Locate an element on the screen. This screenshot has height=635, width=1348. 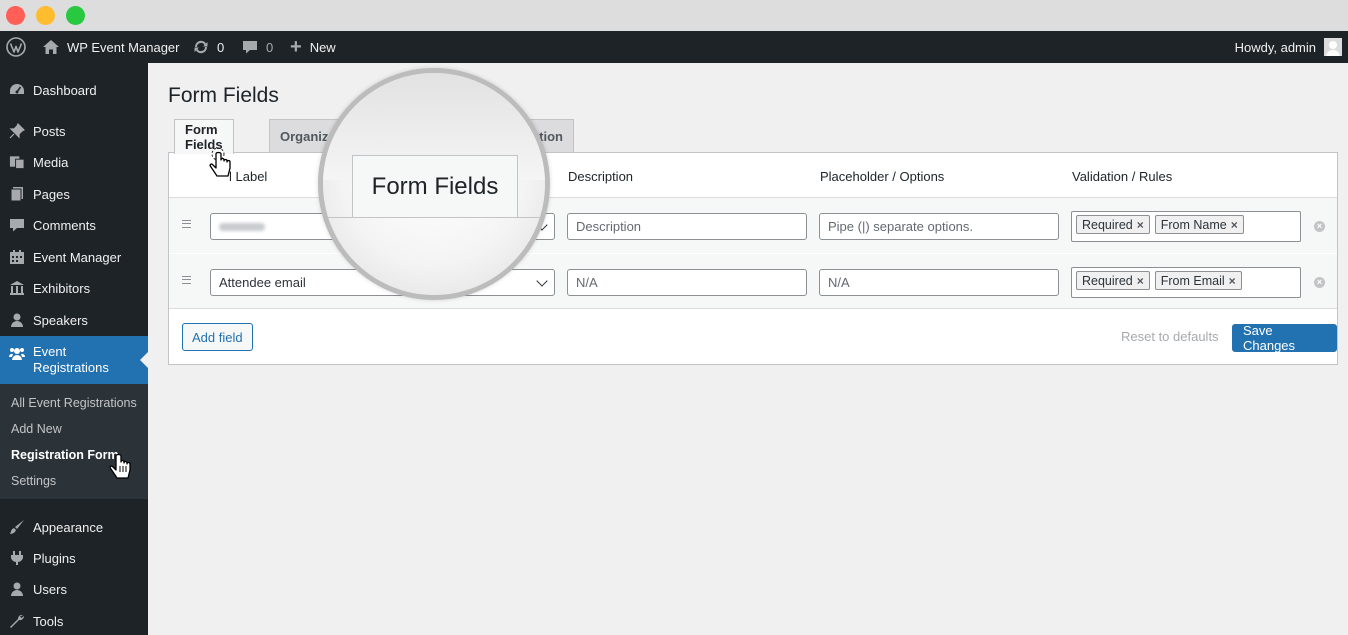
pages-icon is located at coordinates (17, 194).